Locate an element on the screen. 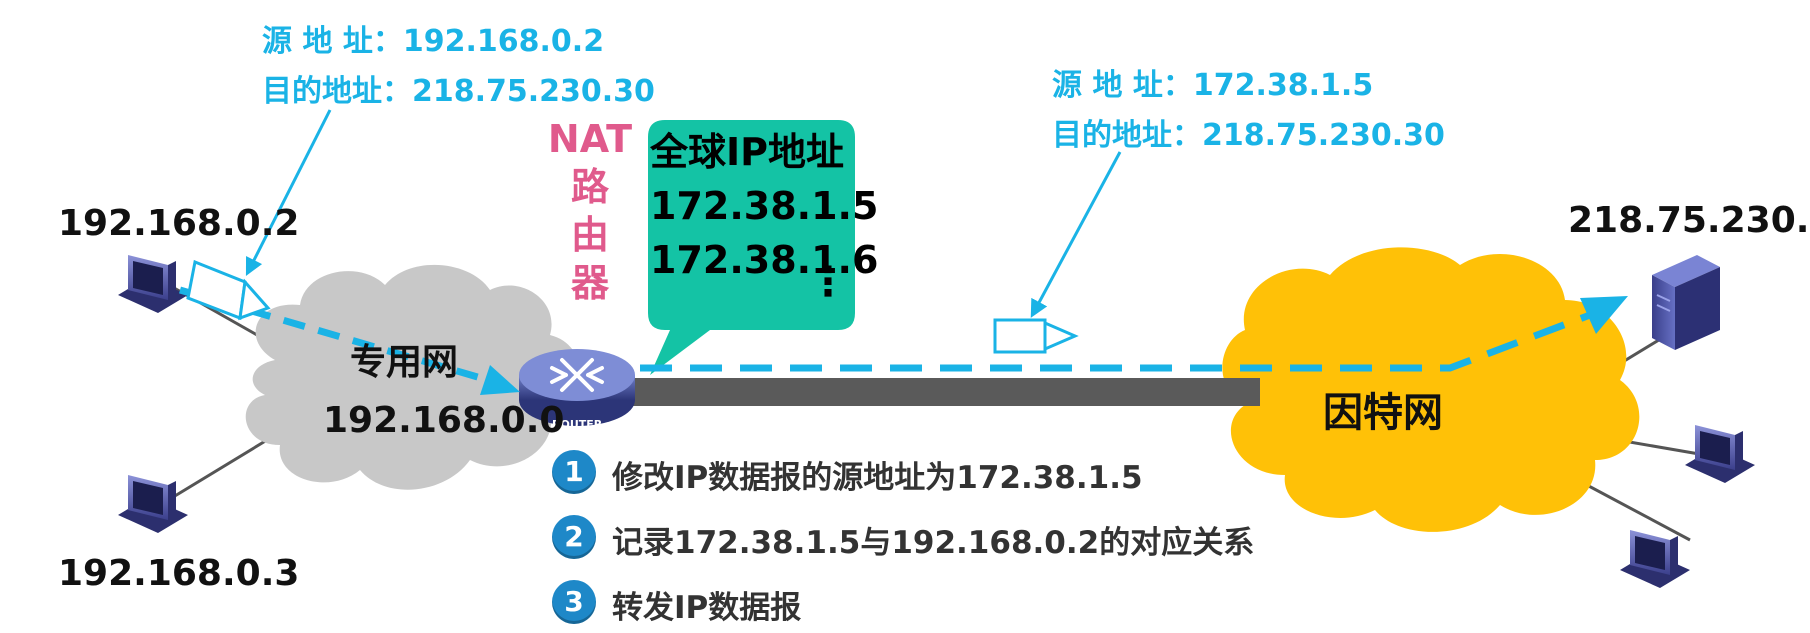  src-value: 192.168.0.2 is located at coordinates (503, 41).